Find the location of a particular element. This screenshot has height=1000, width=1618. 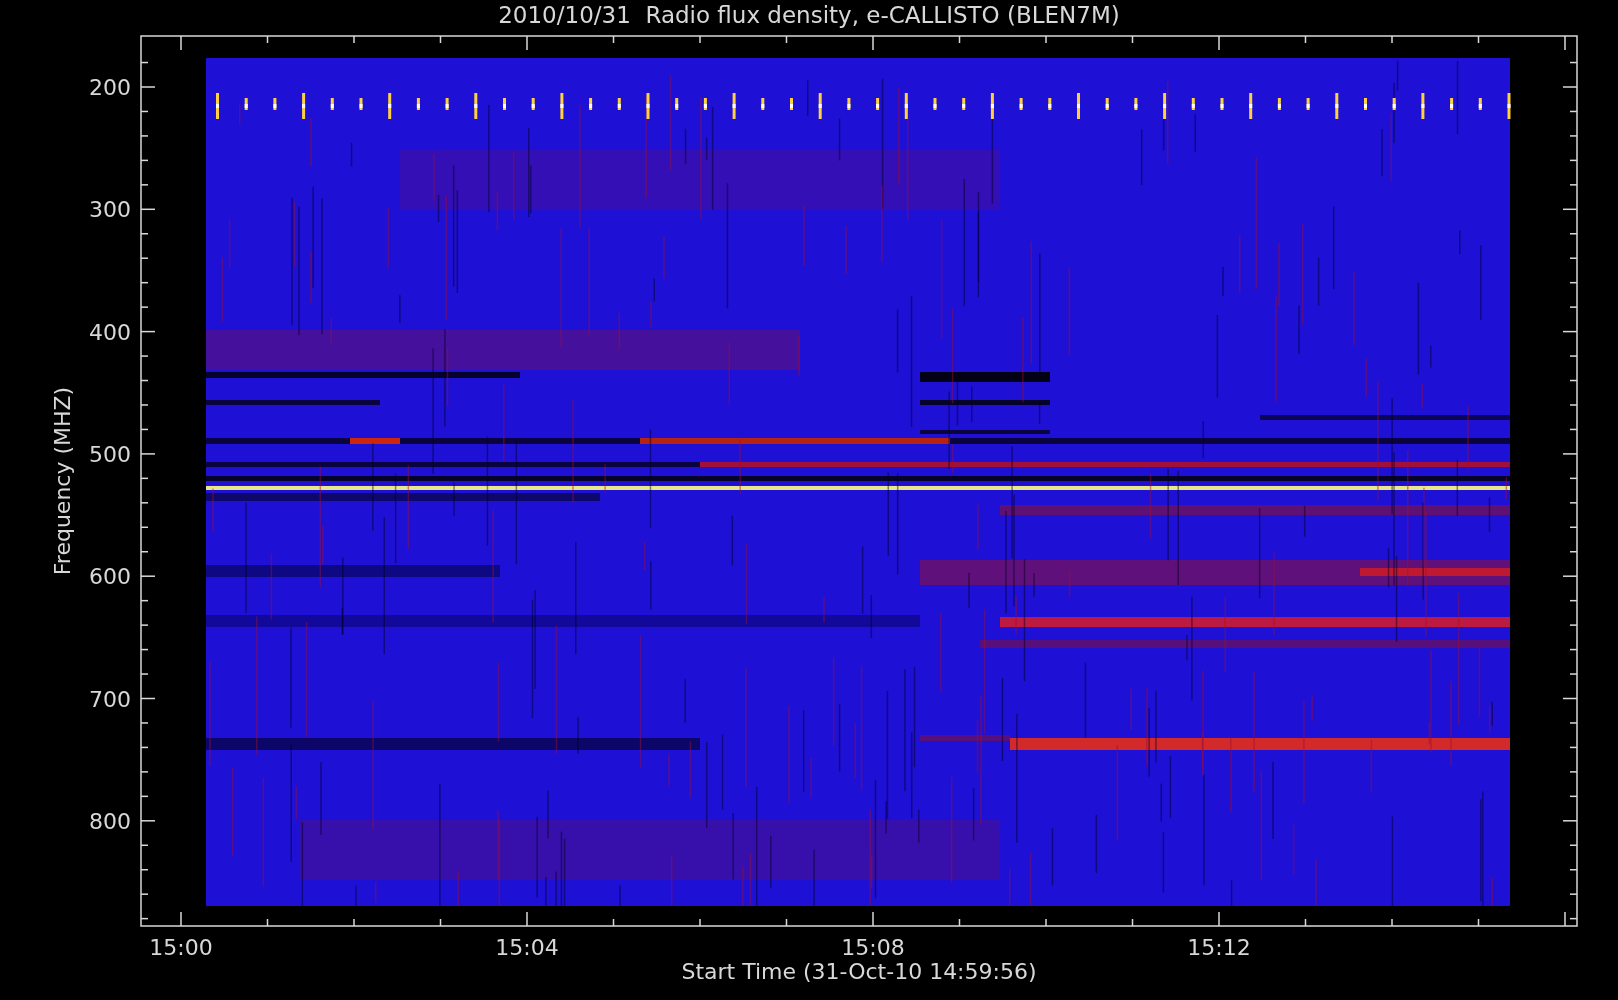

chart-title: 2010/10/31 Radio flux density, e-CALLISTO (BLEN7M) is located at coordinates (809, 15).